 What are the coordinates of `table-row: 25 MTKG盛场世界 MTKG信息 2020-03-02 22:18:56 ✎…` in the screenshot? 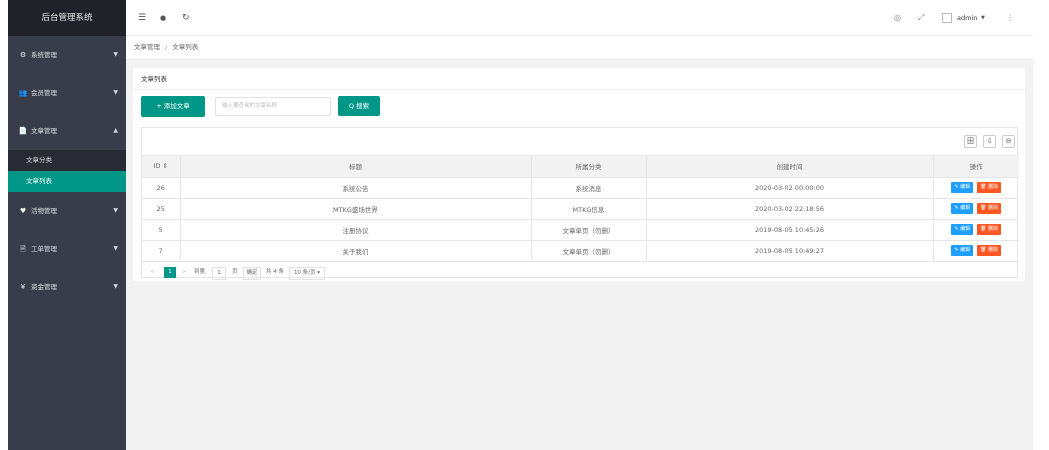 It's located at (580, 209).